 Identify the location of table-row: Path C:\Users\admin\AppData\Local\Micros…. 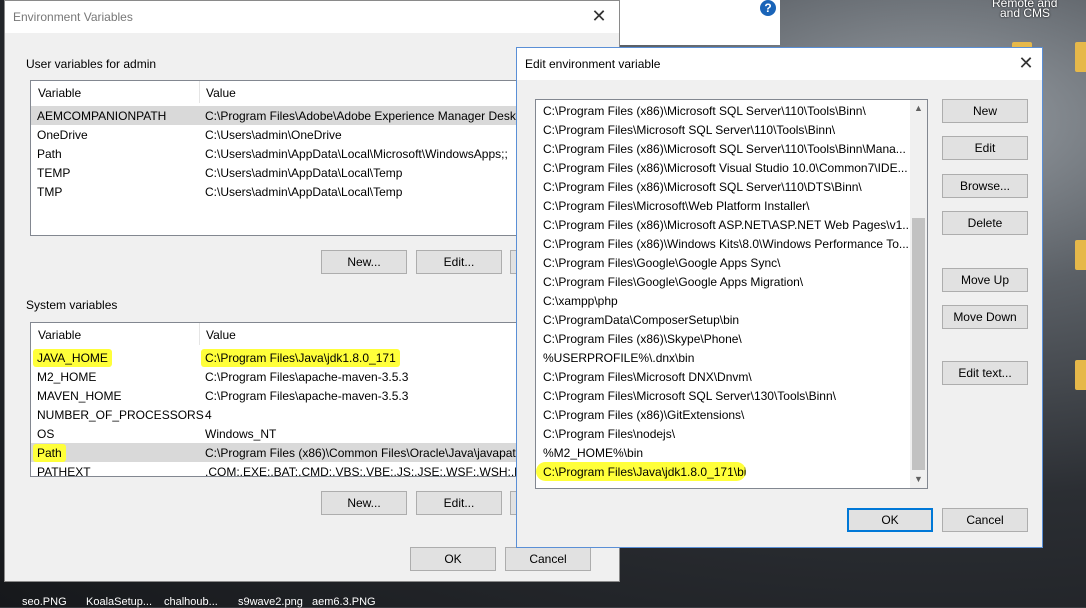
(280, 153).